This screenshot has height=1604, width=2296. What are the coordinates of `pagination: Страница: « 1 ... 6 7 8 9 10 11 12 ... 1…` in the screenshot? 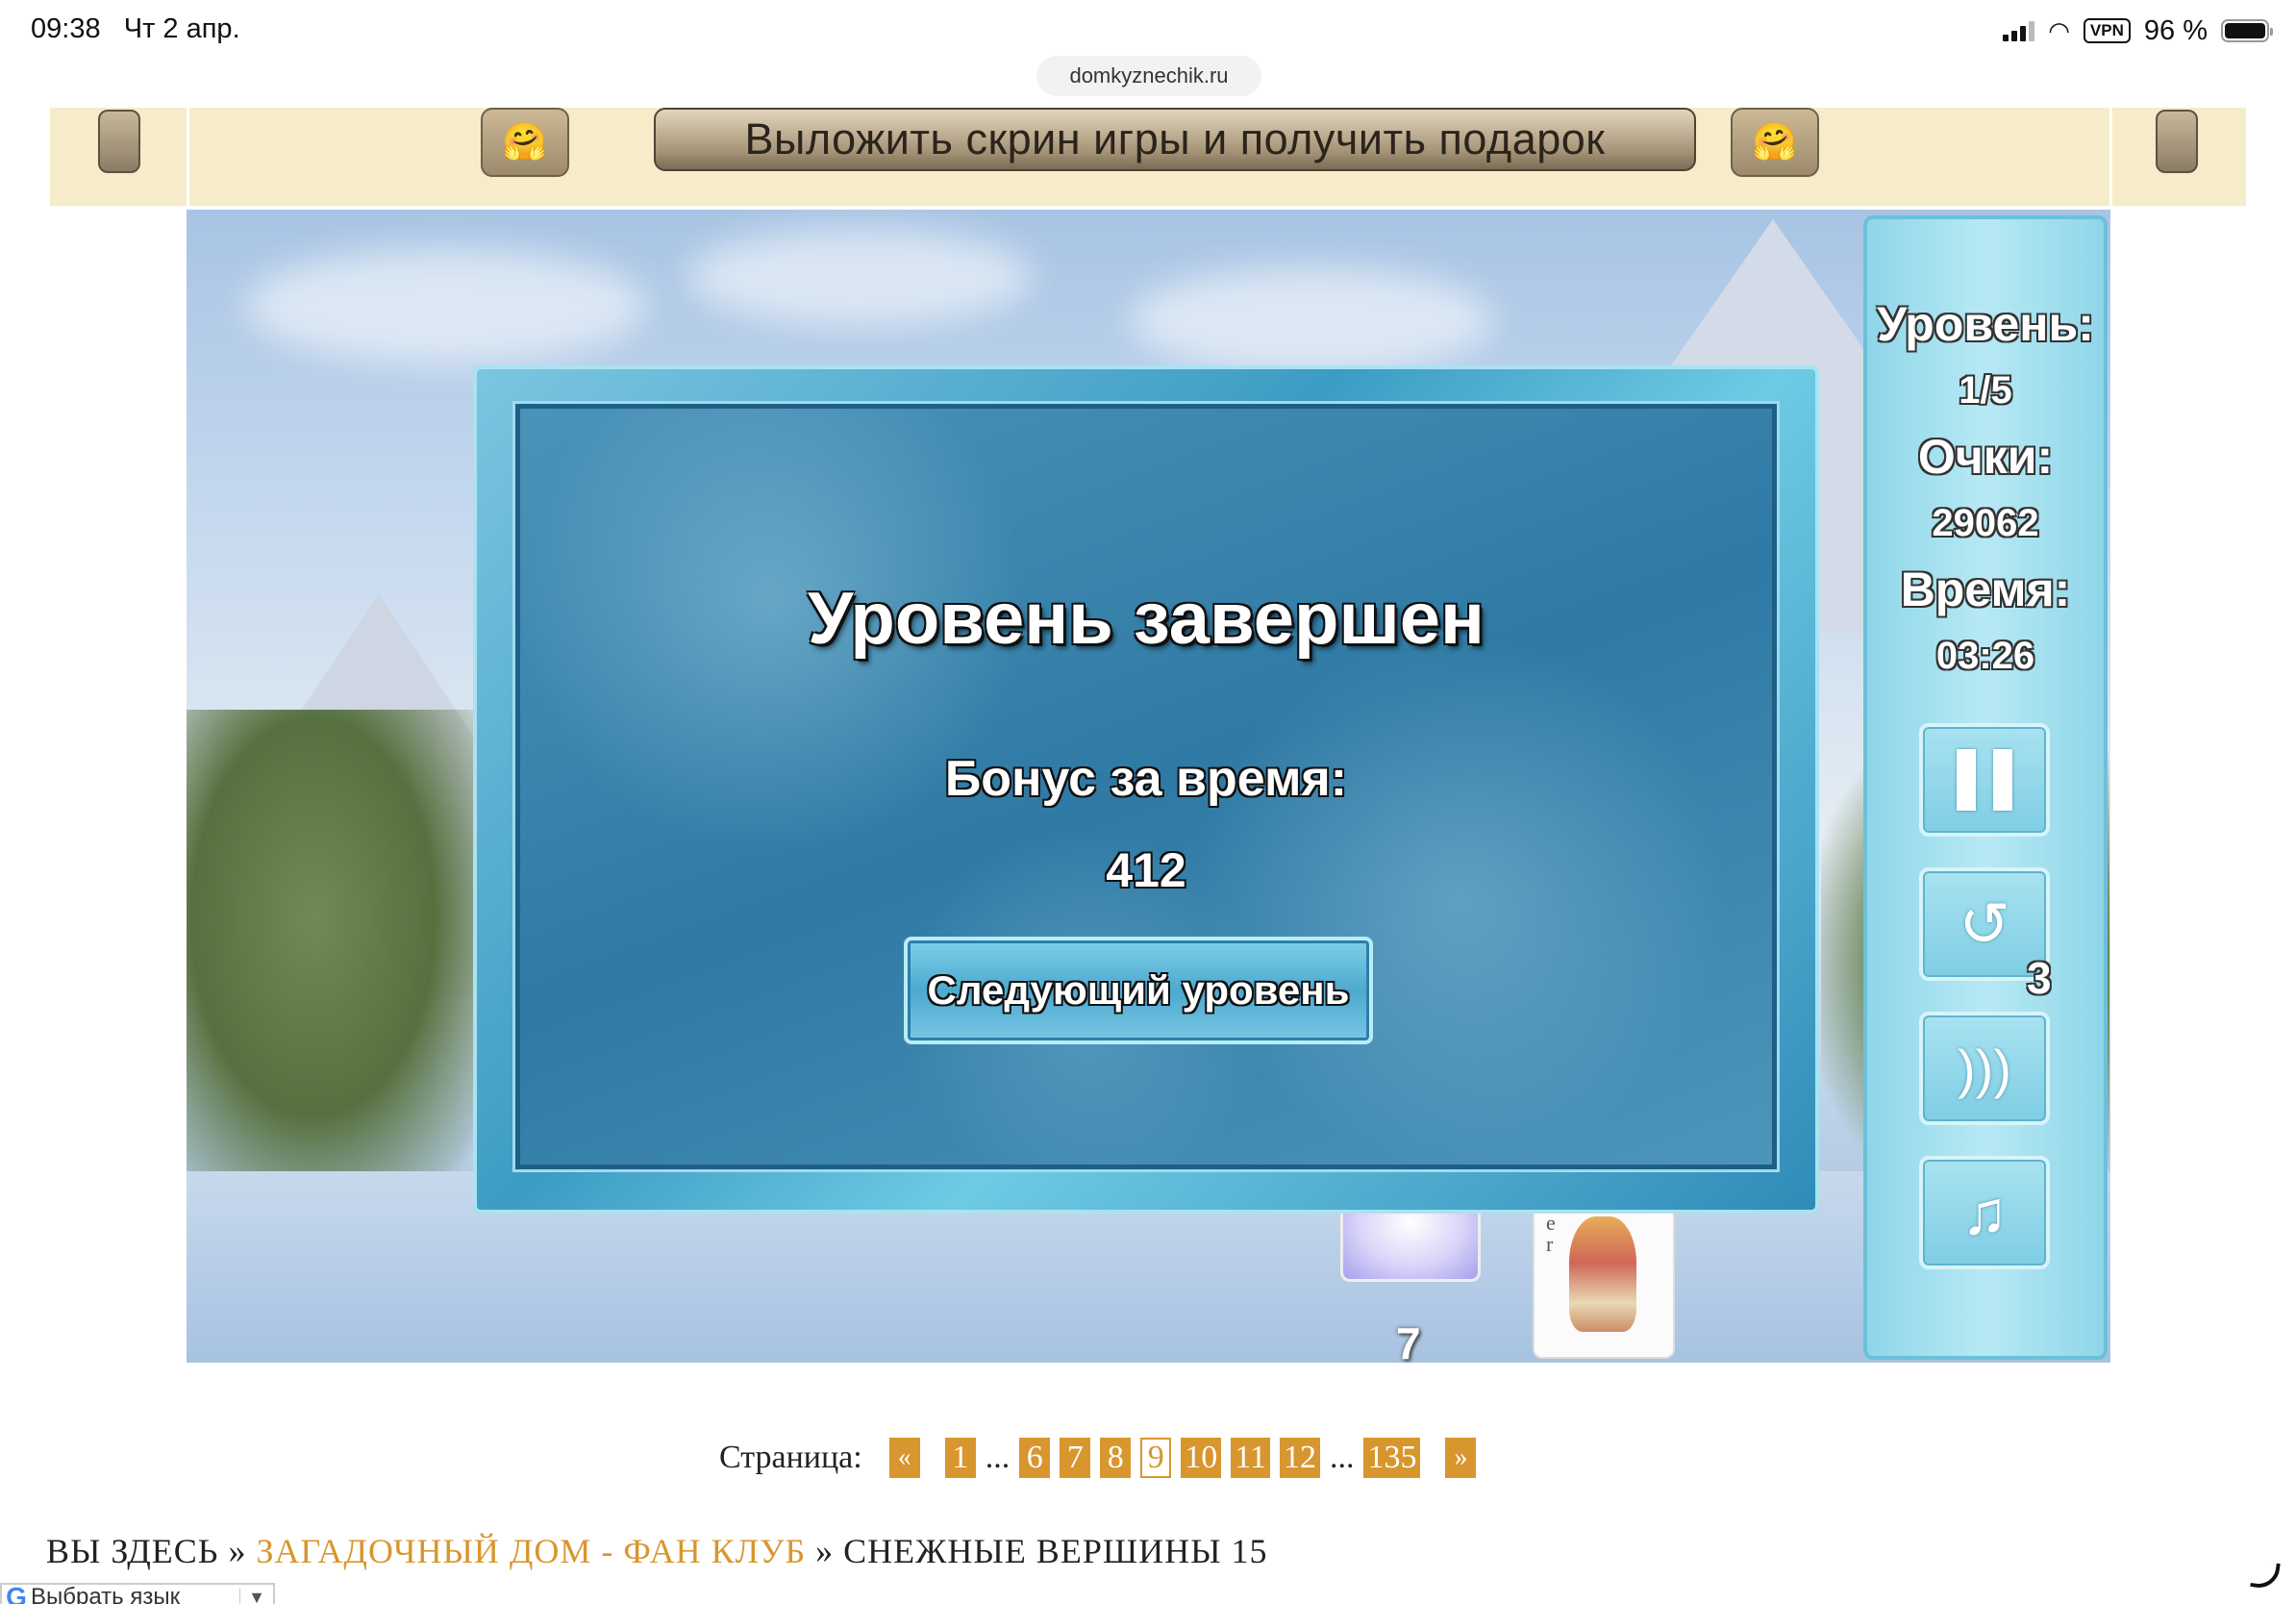 It's located at (1102, 1458).